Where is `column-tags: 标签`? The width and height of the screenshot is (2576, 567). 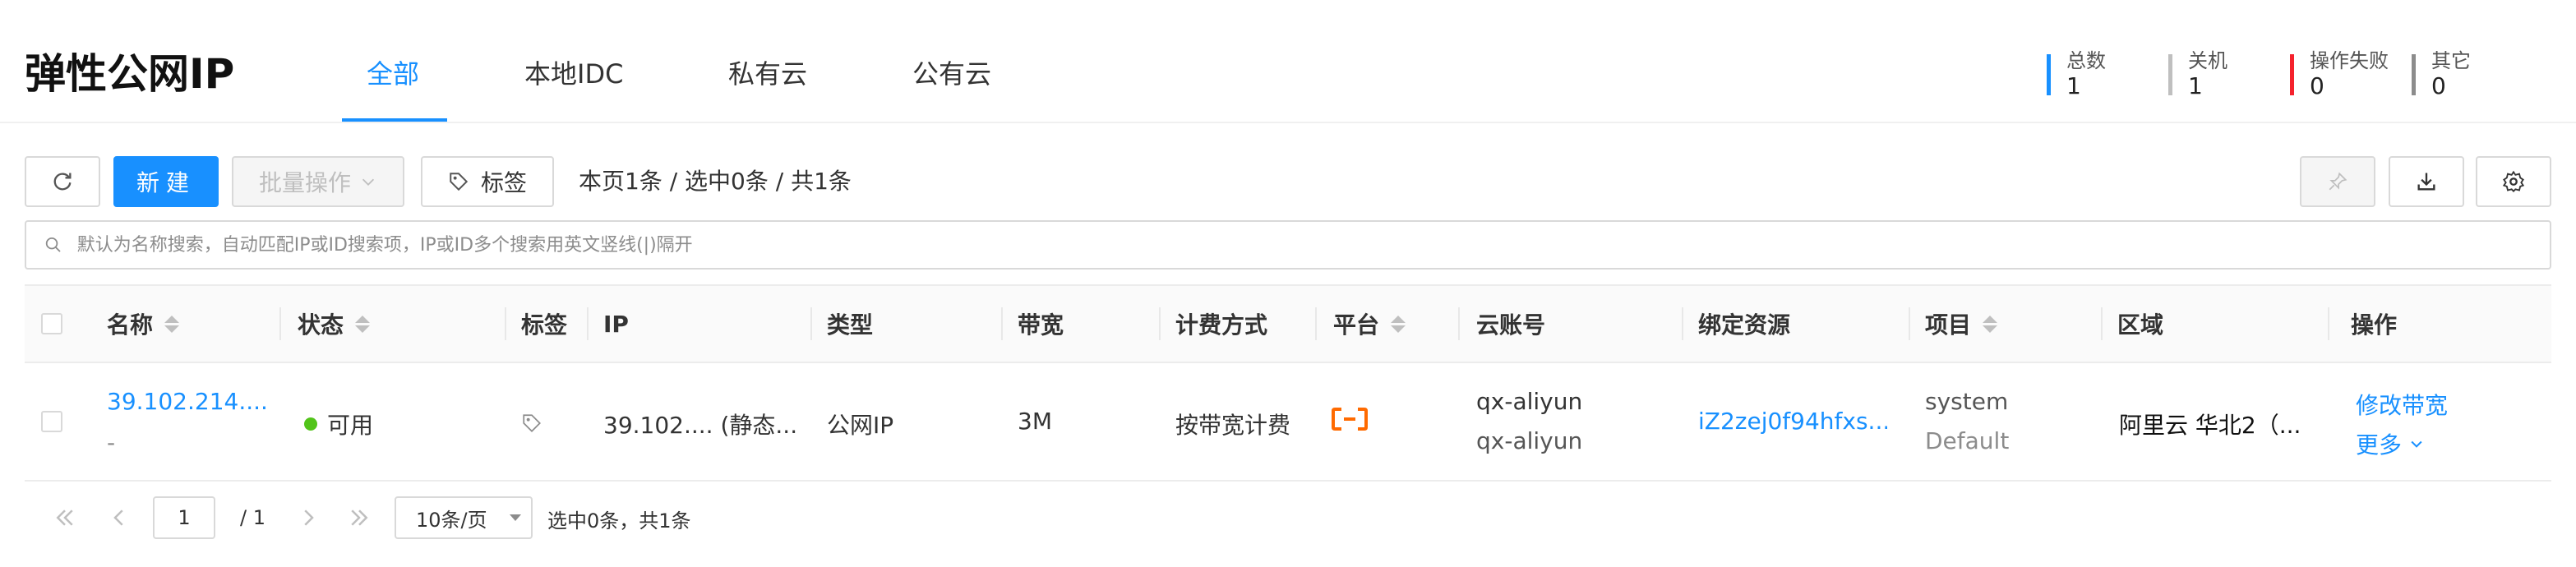 column-tags: 标签 is located at coordinates (544, 325).